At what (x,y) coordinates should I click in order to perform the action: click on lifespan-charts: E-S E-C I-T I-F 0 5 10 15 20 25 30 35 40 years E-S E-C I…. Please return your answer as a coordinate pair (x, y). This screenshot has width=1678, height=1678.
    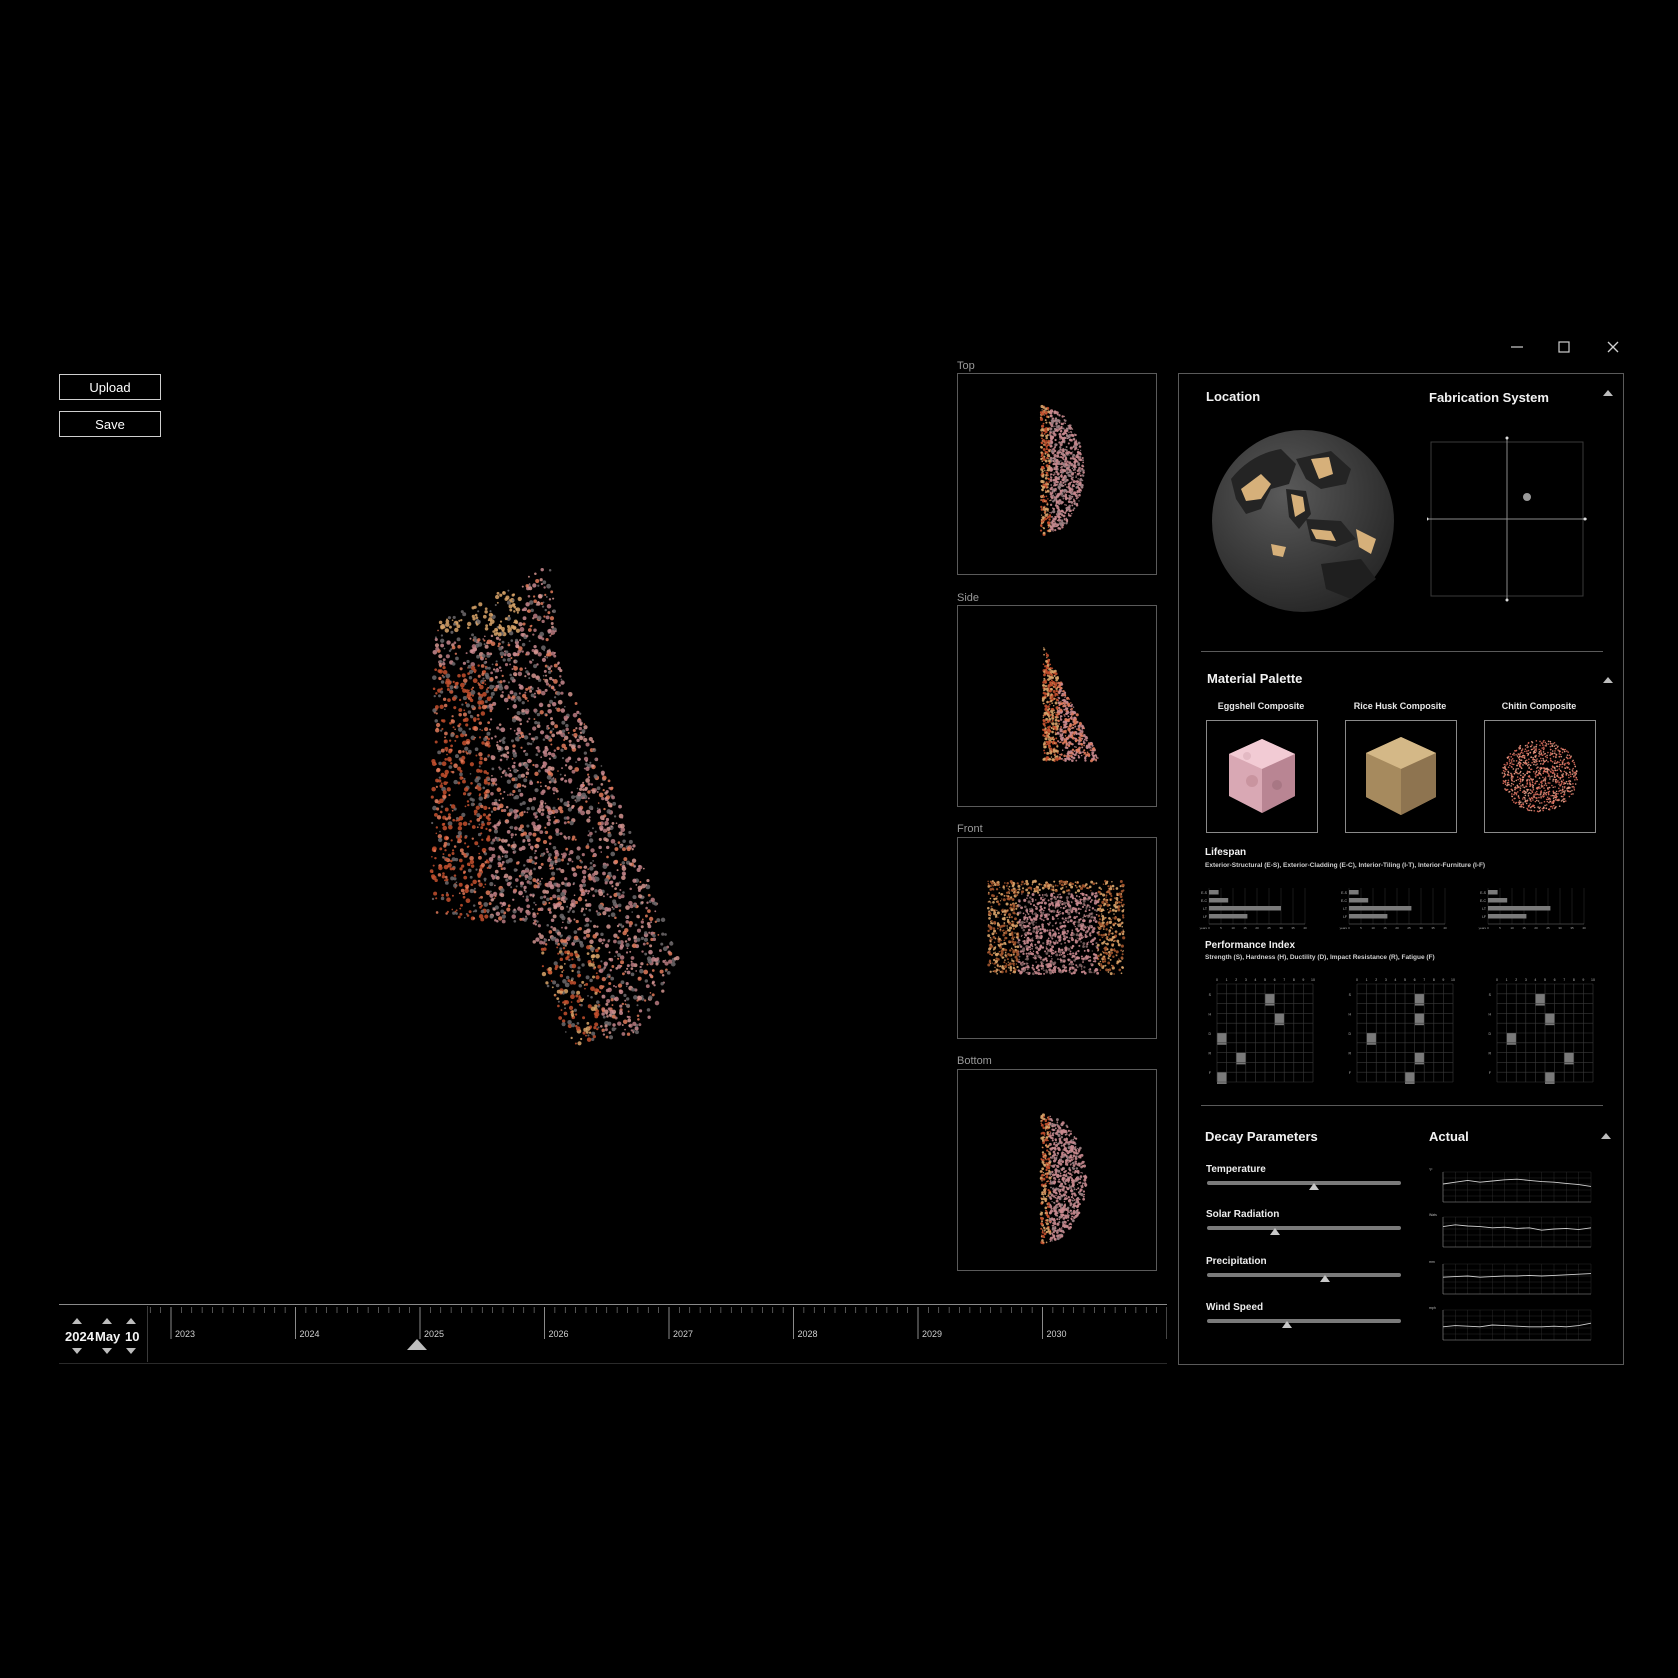
    Looking at the image, I should click on (1393, 909).